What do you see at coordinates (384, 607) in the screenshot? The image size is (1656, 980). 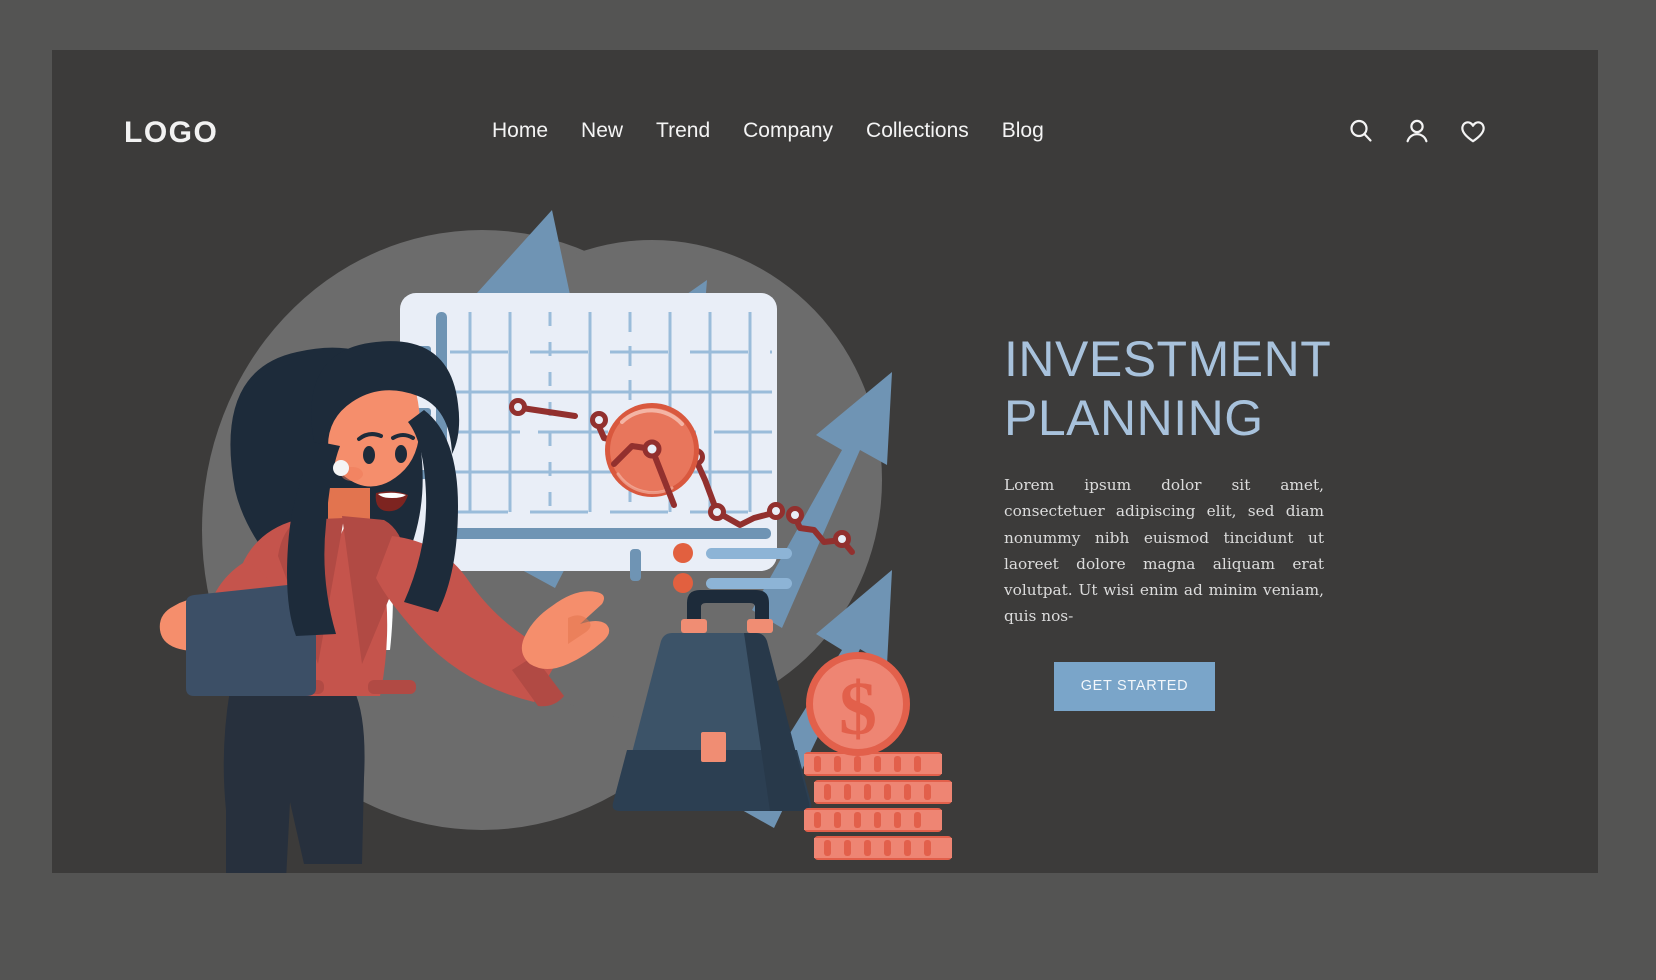 I see `businesswoman-figure` at bounding box center [384, 607].